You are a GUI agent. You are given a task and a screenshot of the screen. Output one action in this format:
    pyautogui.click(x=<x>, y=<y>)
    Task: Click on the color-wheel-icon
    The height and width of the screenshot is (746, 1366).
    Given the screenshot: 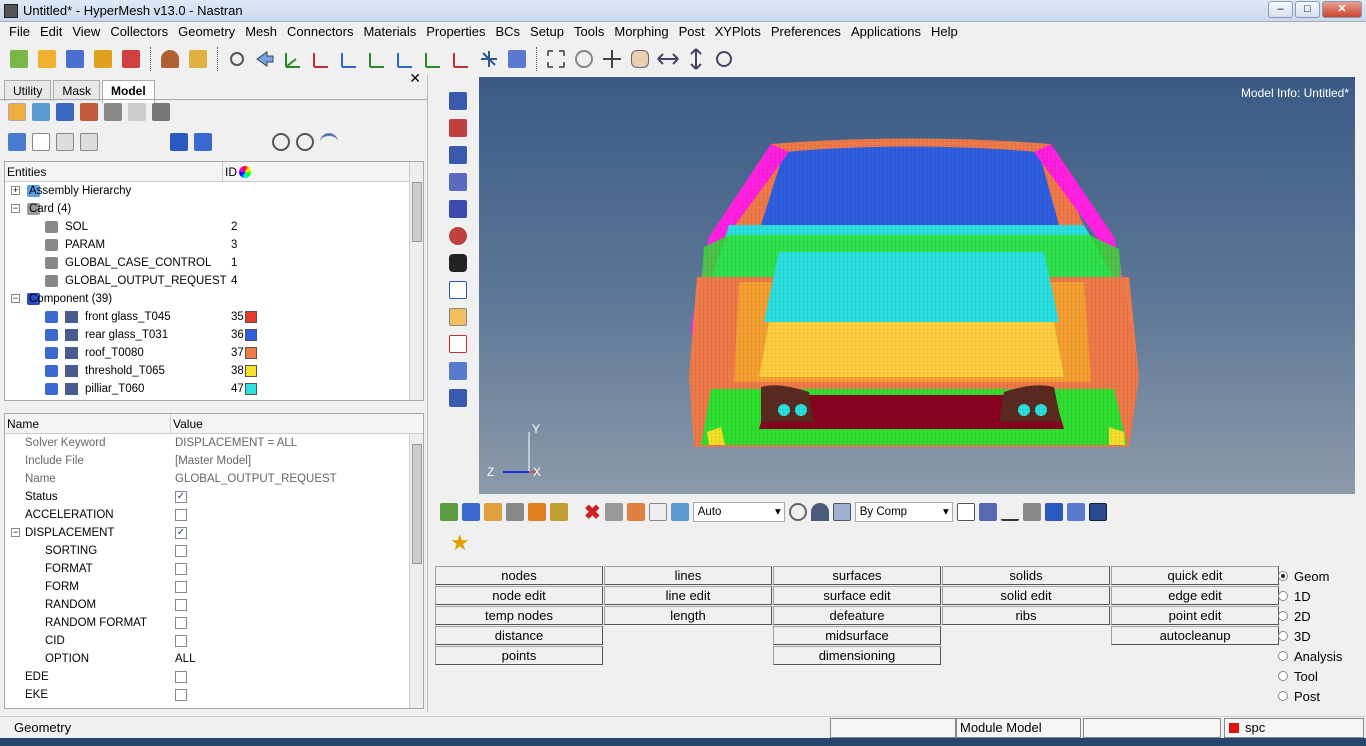 What is the action you would take?
    pyautogui.click(x=245, y=171)
    